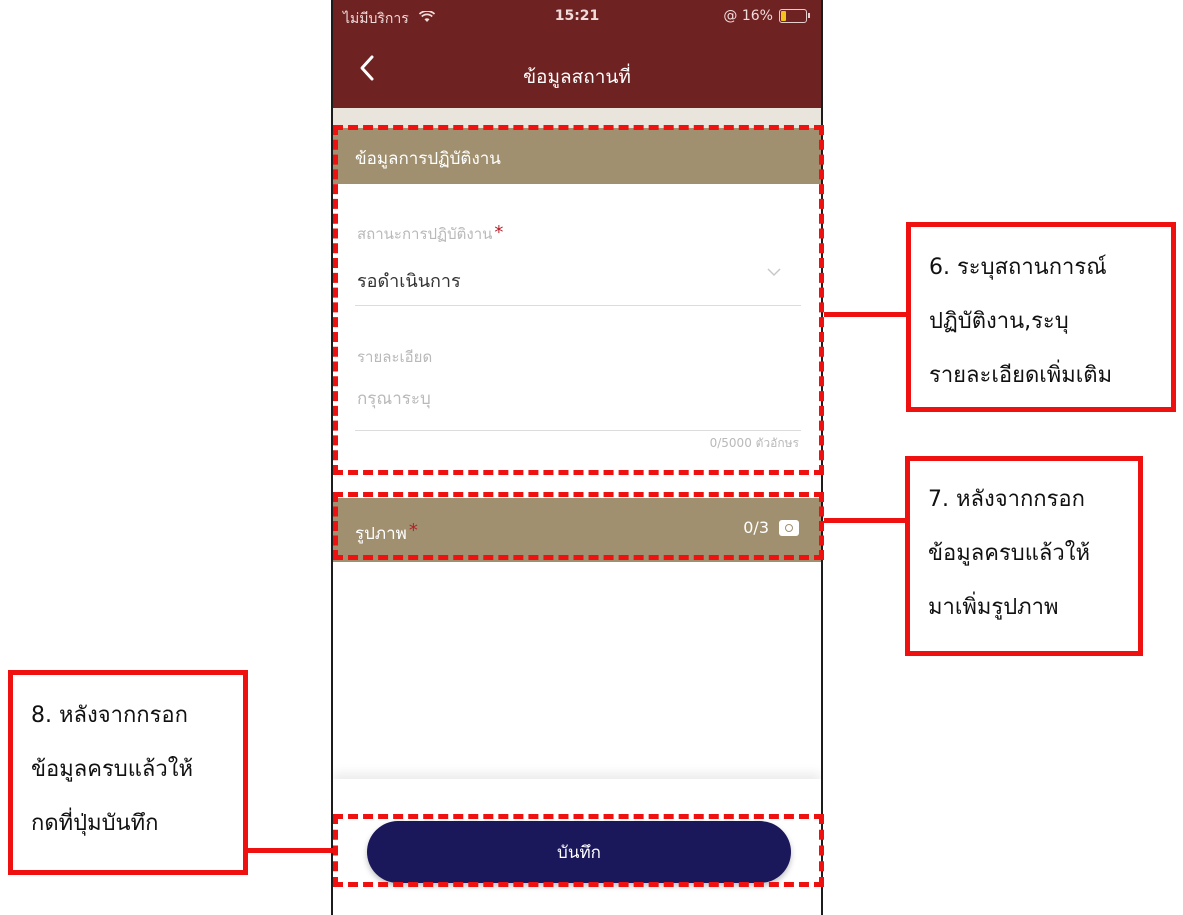 The height and width of the screenshot is (915, 1183). I want to click on callout-7-line-3: มาเพิ่มรูปภาพ, so click(993, 607).